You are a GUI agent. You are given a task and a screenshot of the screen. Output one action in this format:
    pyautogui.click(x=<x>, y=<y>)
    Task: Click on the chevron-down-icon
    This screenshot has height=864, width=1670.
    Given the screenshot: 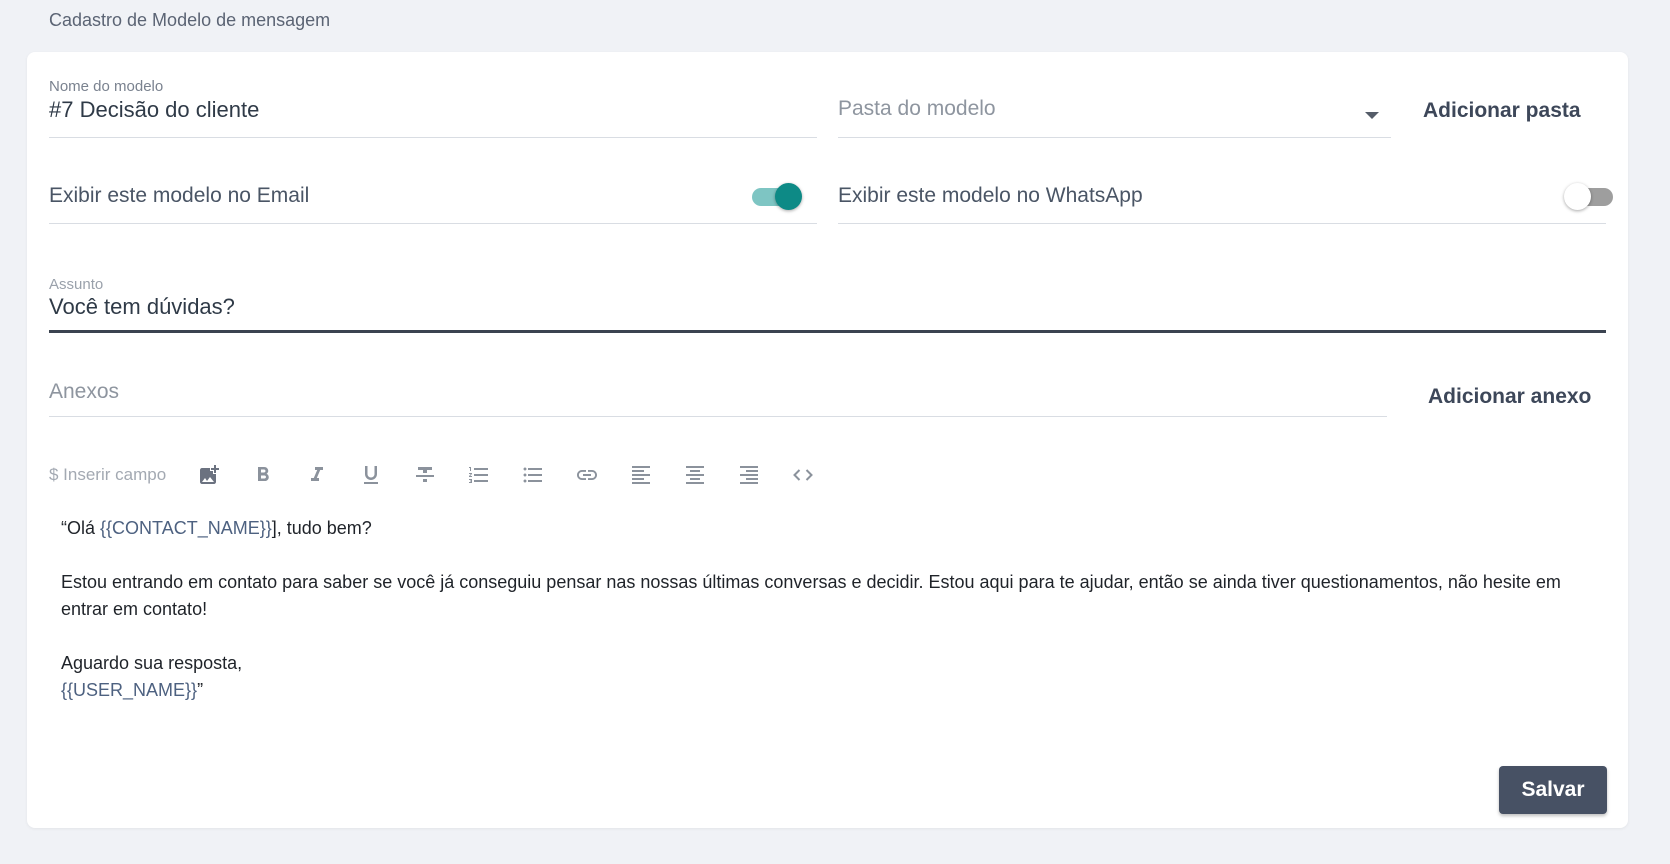 What is the action you would take?
    pyautogui.click(x=1372, y=115)
    